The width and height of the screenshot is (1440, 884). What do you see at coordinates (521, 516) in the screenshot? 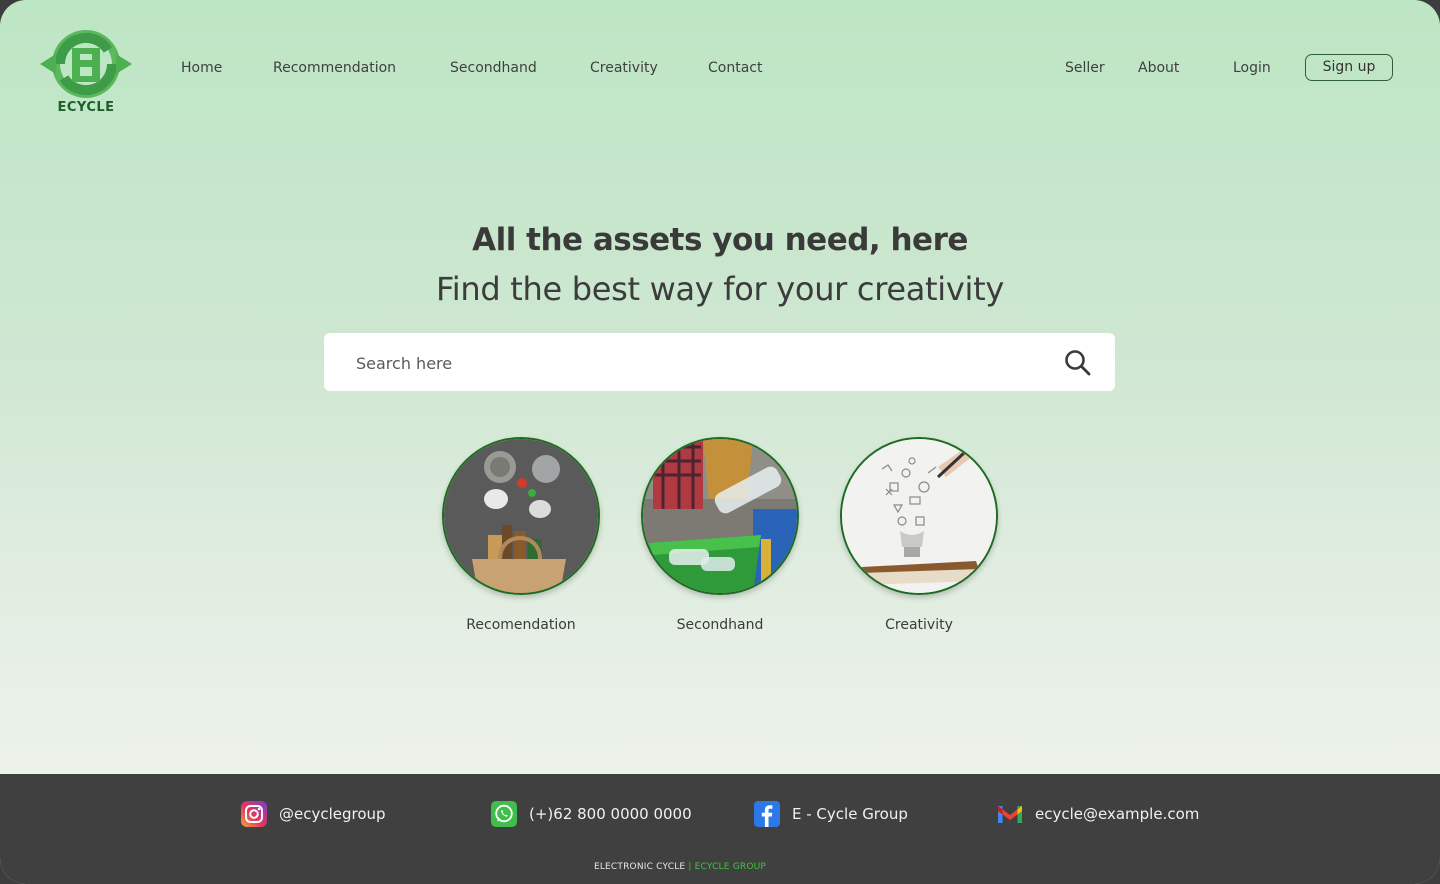
I see `recyclables-bag-image` at bounding box center [521, 516].